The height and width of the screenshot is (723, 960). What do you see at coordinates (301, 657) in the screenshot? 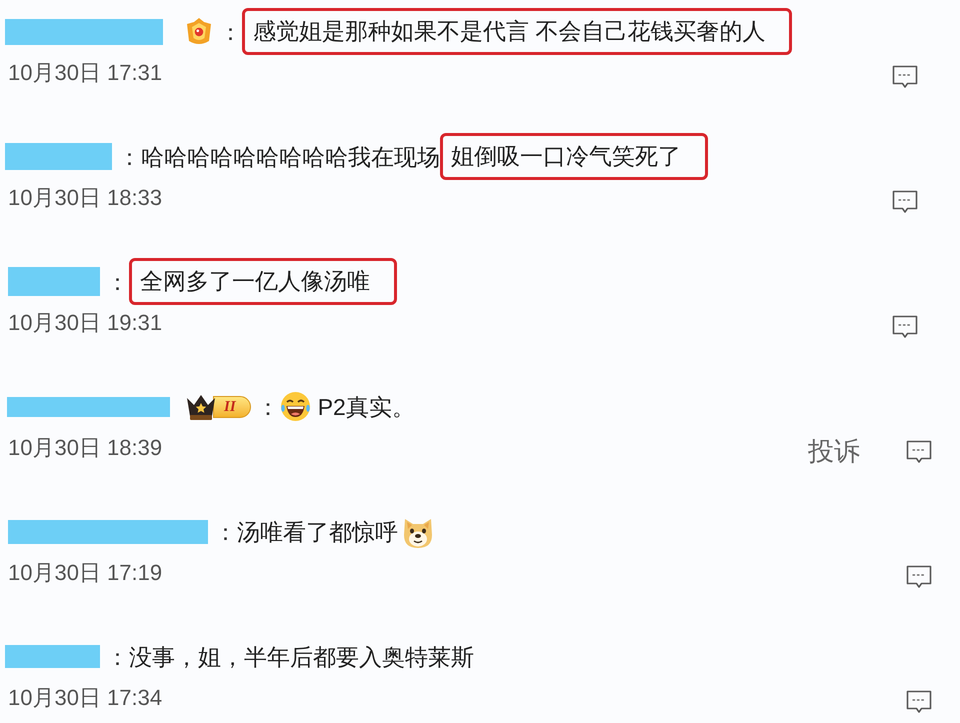
I see `comment-text: 没事，姐，半年后都要入奥特莱斯` at bounding box center [301, 657].